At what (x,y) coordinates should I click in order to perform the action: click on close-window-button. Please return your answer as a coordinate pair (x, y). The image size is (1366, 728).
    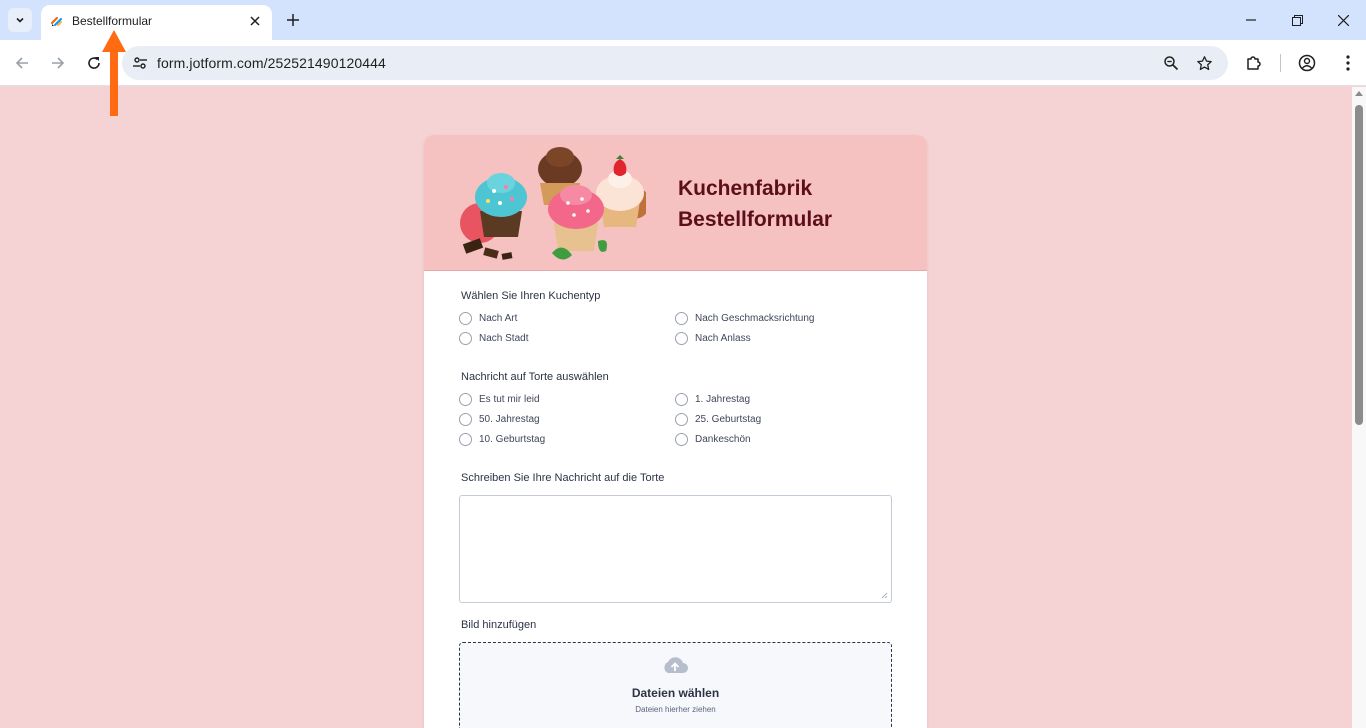
    Looking at the image, I should click on (1343, 20).